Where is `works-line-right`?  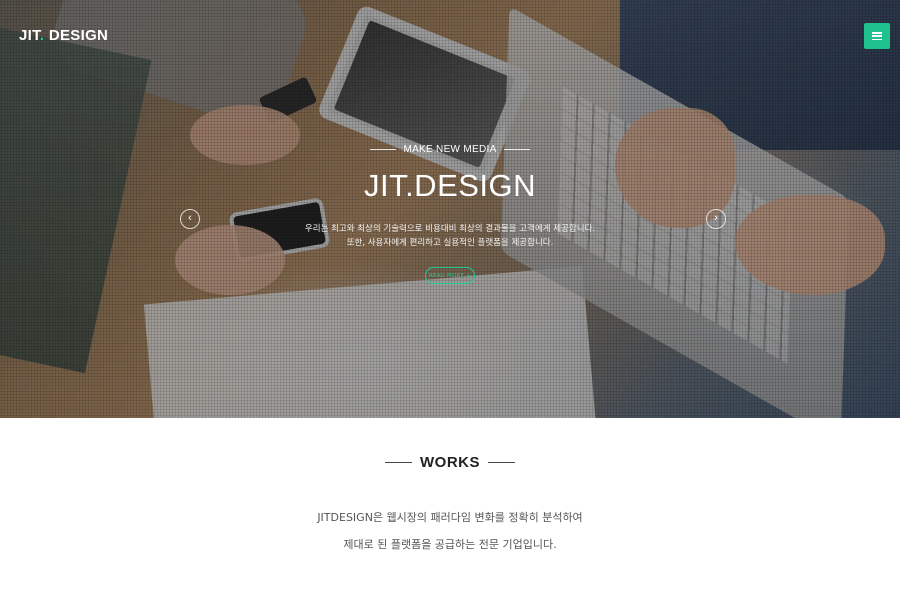 works-line-right is located at coordinates (501, 462).